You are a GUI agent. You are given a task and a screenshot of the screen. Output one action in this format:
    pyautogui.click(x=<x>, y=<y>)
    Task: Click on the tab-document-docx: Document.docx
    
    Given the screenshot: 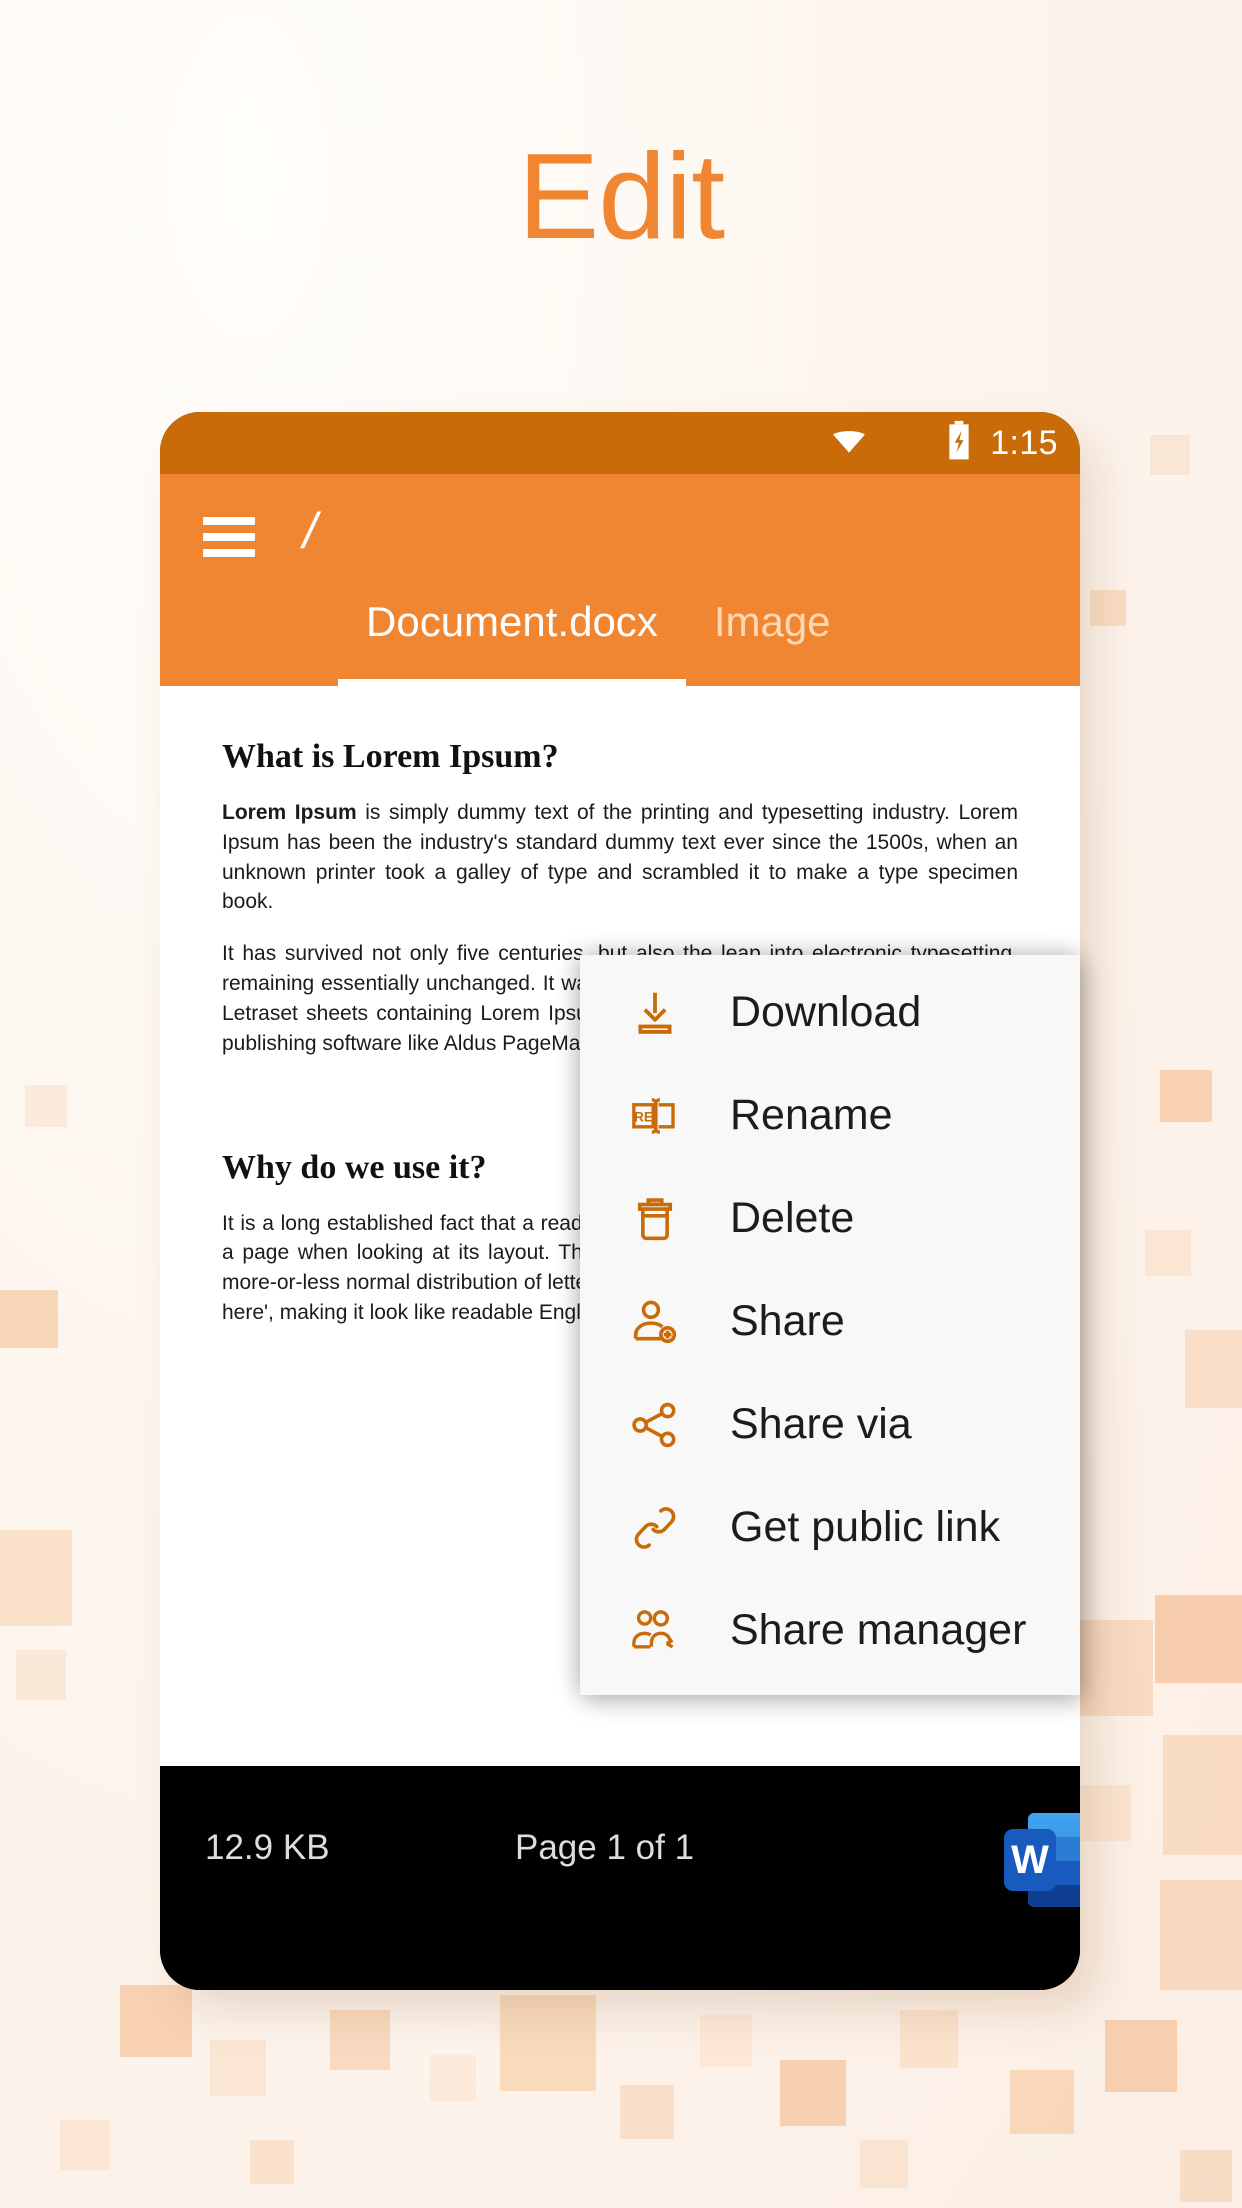 What is the action you would take?
    pyautogui.click(x=512, y=640)
    